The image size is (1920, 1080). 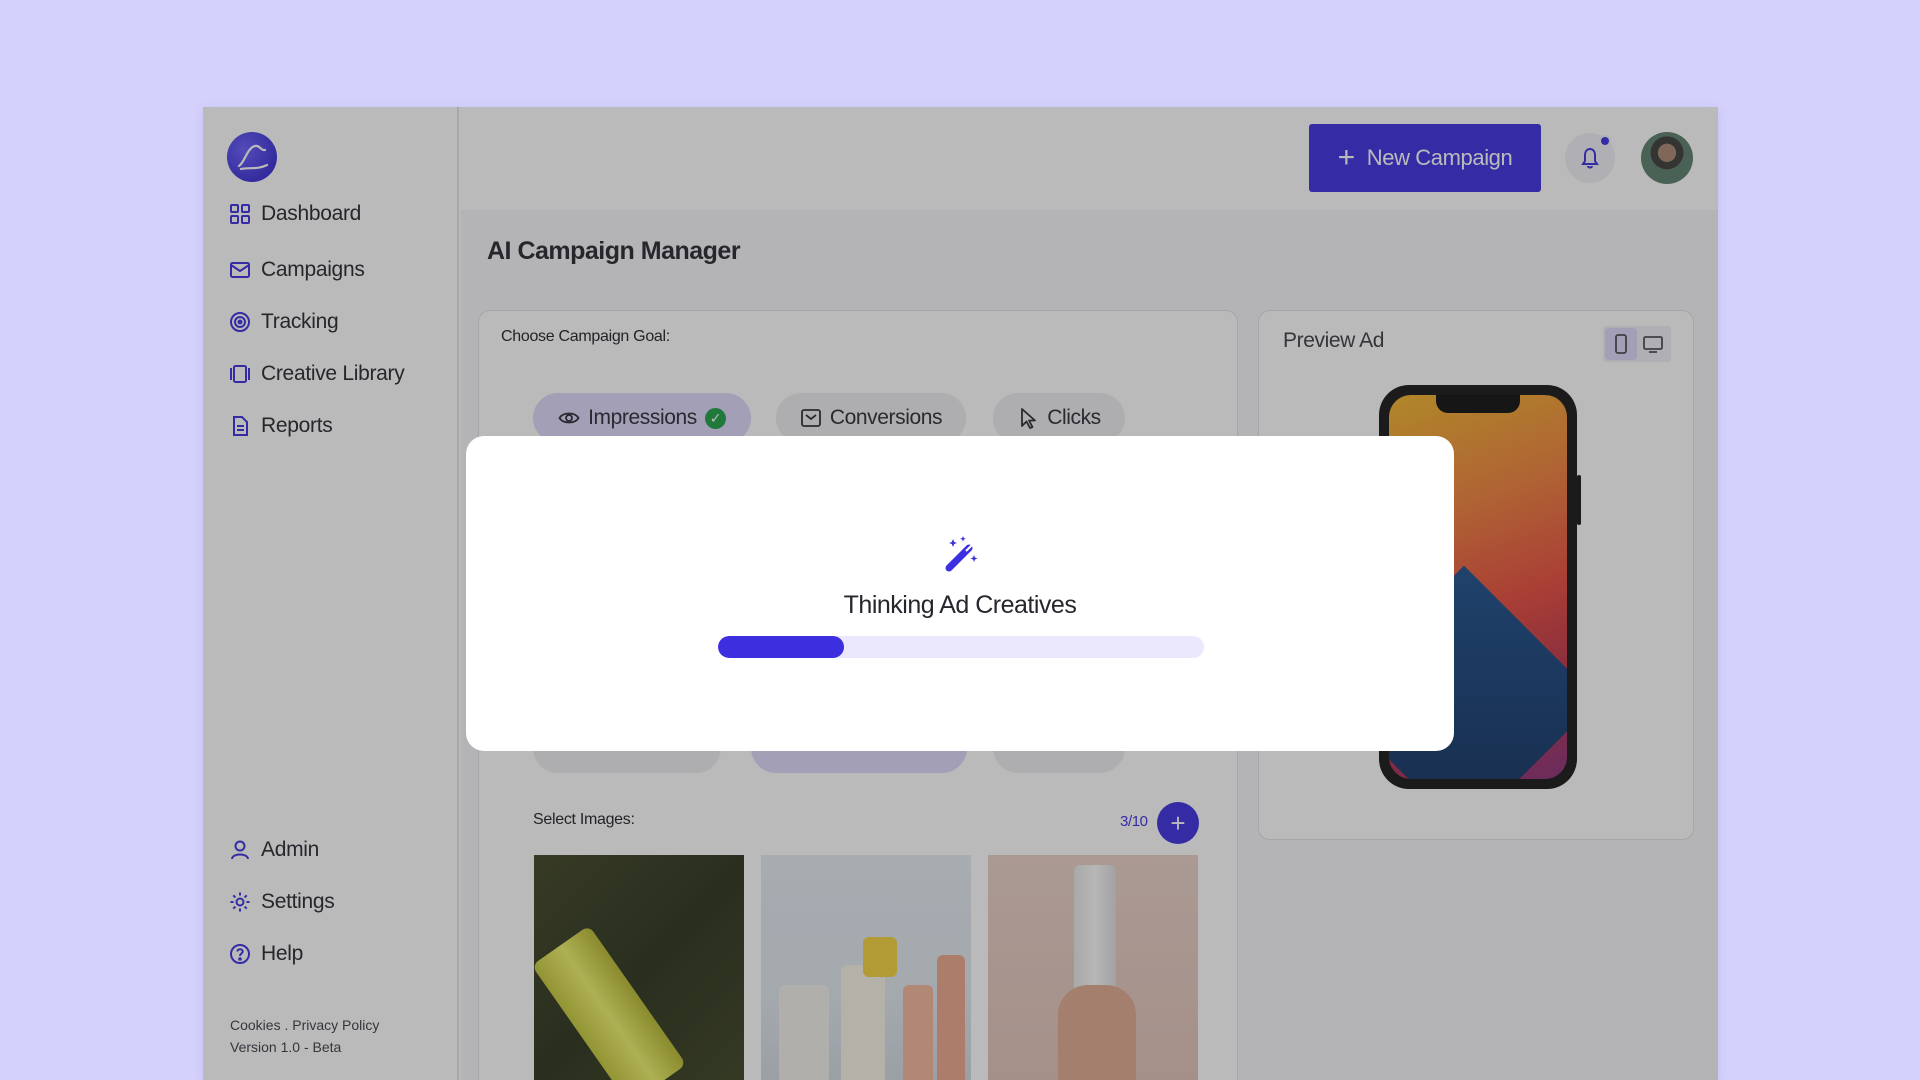 I want to click on modal-title: Thinking Ad Creatives, so click(x=960, y=605).